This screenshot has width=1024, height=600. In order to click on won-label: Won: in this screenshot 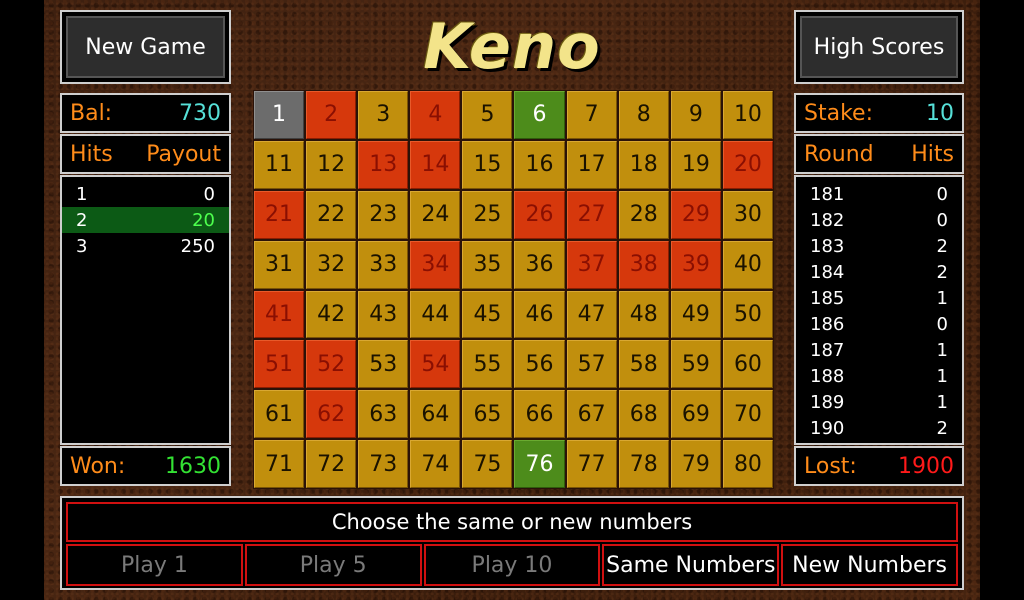, I will do `click(98, 466)`.